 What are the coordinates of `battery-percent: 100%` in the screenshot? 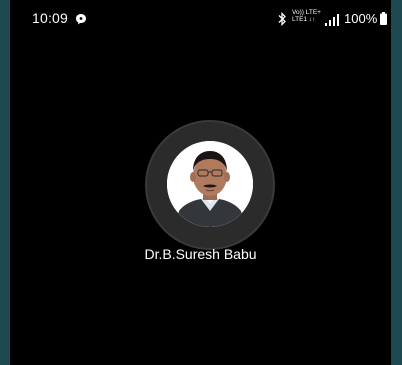 It's located at (361, 18).